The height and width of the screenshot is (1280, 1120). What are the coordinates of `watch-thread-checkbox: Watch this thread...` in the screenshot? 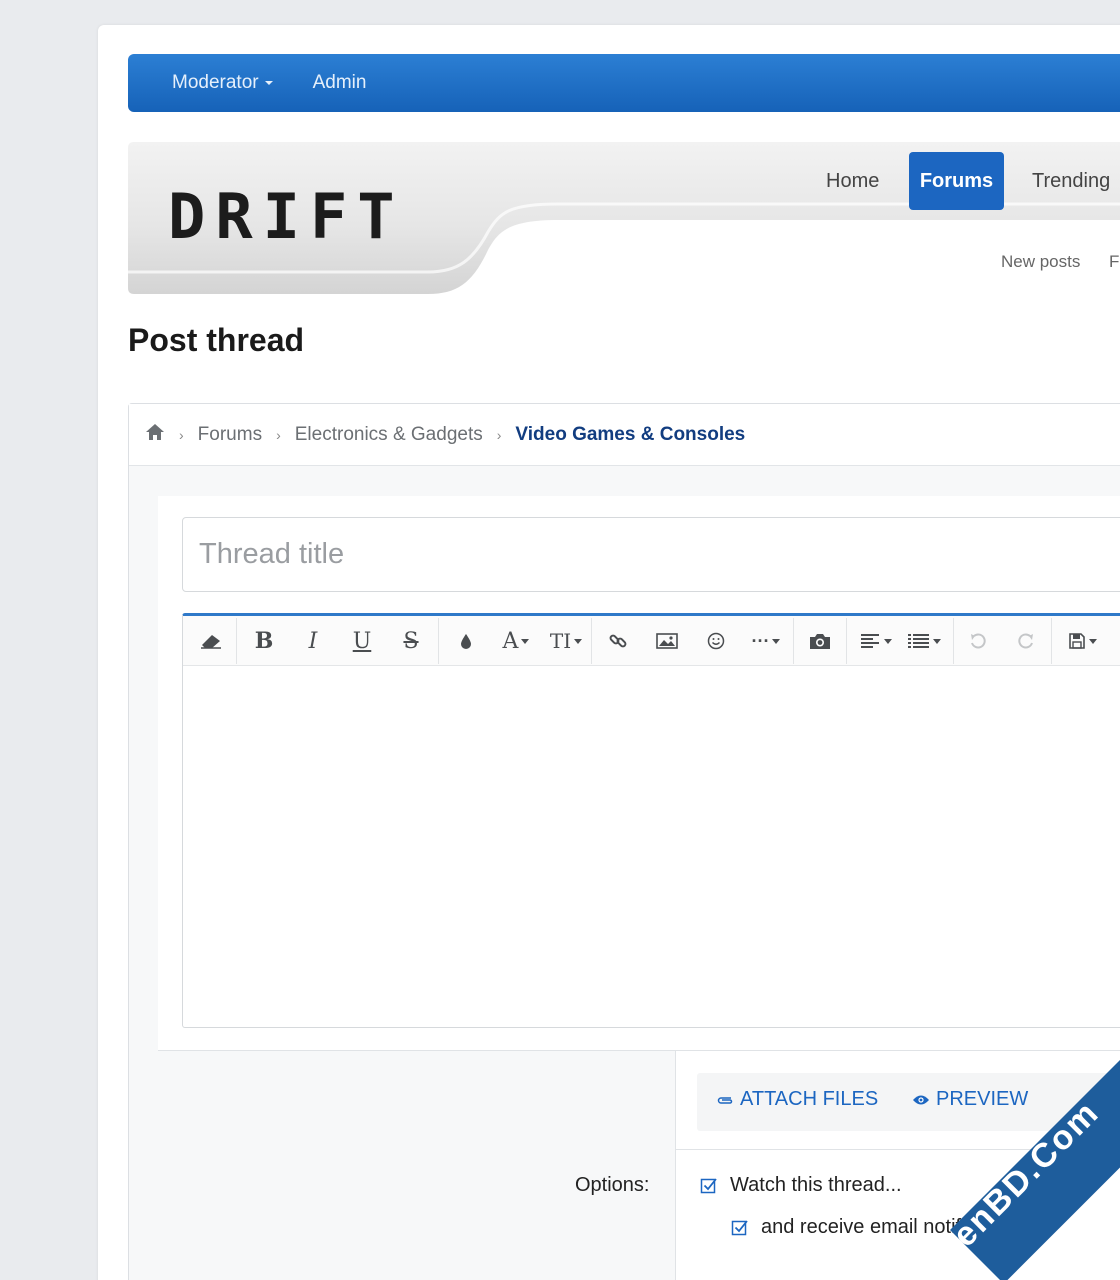 It's located at (801, 1185).